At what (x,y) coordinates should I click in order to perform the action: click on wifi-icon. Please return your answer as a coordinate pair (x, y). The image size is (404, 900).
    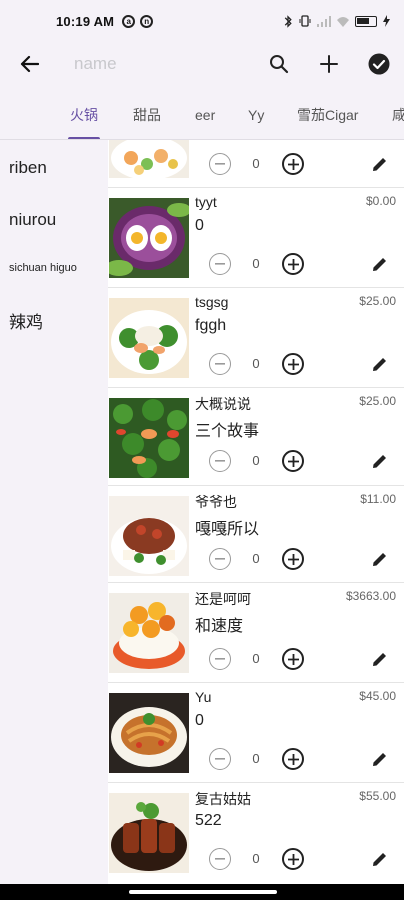
    Looking at the image, I should click on (343, 21).